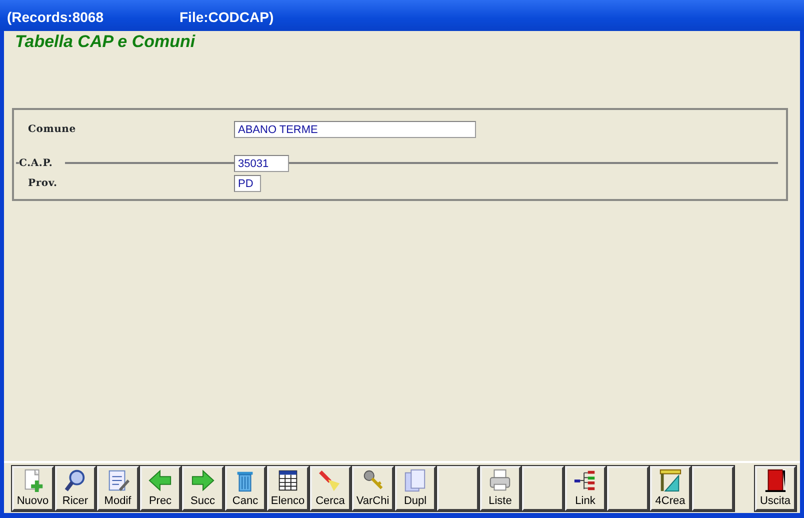  I want to click on right-arrow-icon, so click(203, 480).